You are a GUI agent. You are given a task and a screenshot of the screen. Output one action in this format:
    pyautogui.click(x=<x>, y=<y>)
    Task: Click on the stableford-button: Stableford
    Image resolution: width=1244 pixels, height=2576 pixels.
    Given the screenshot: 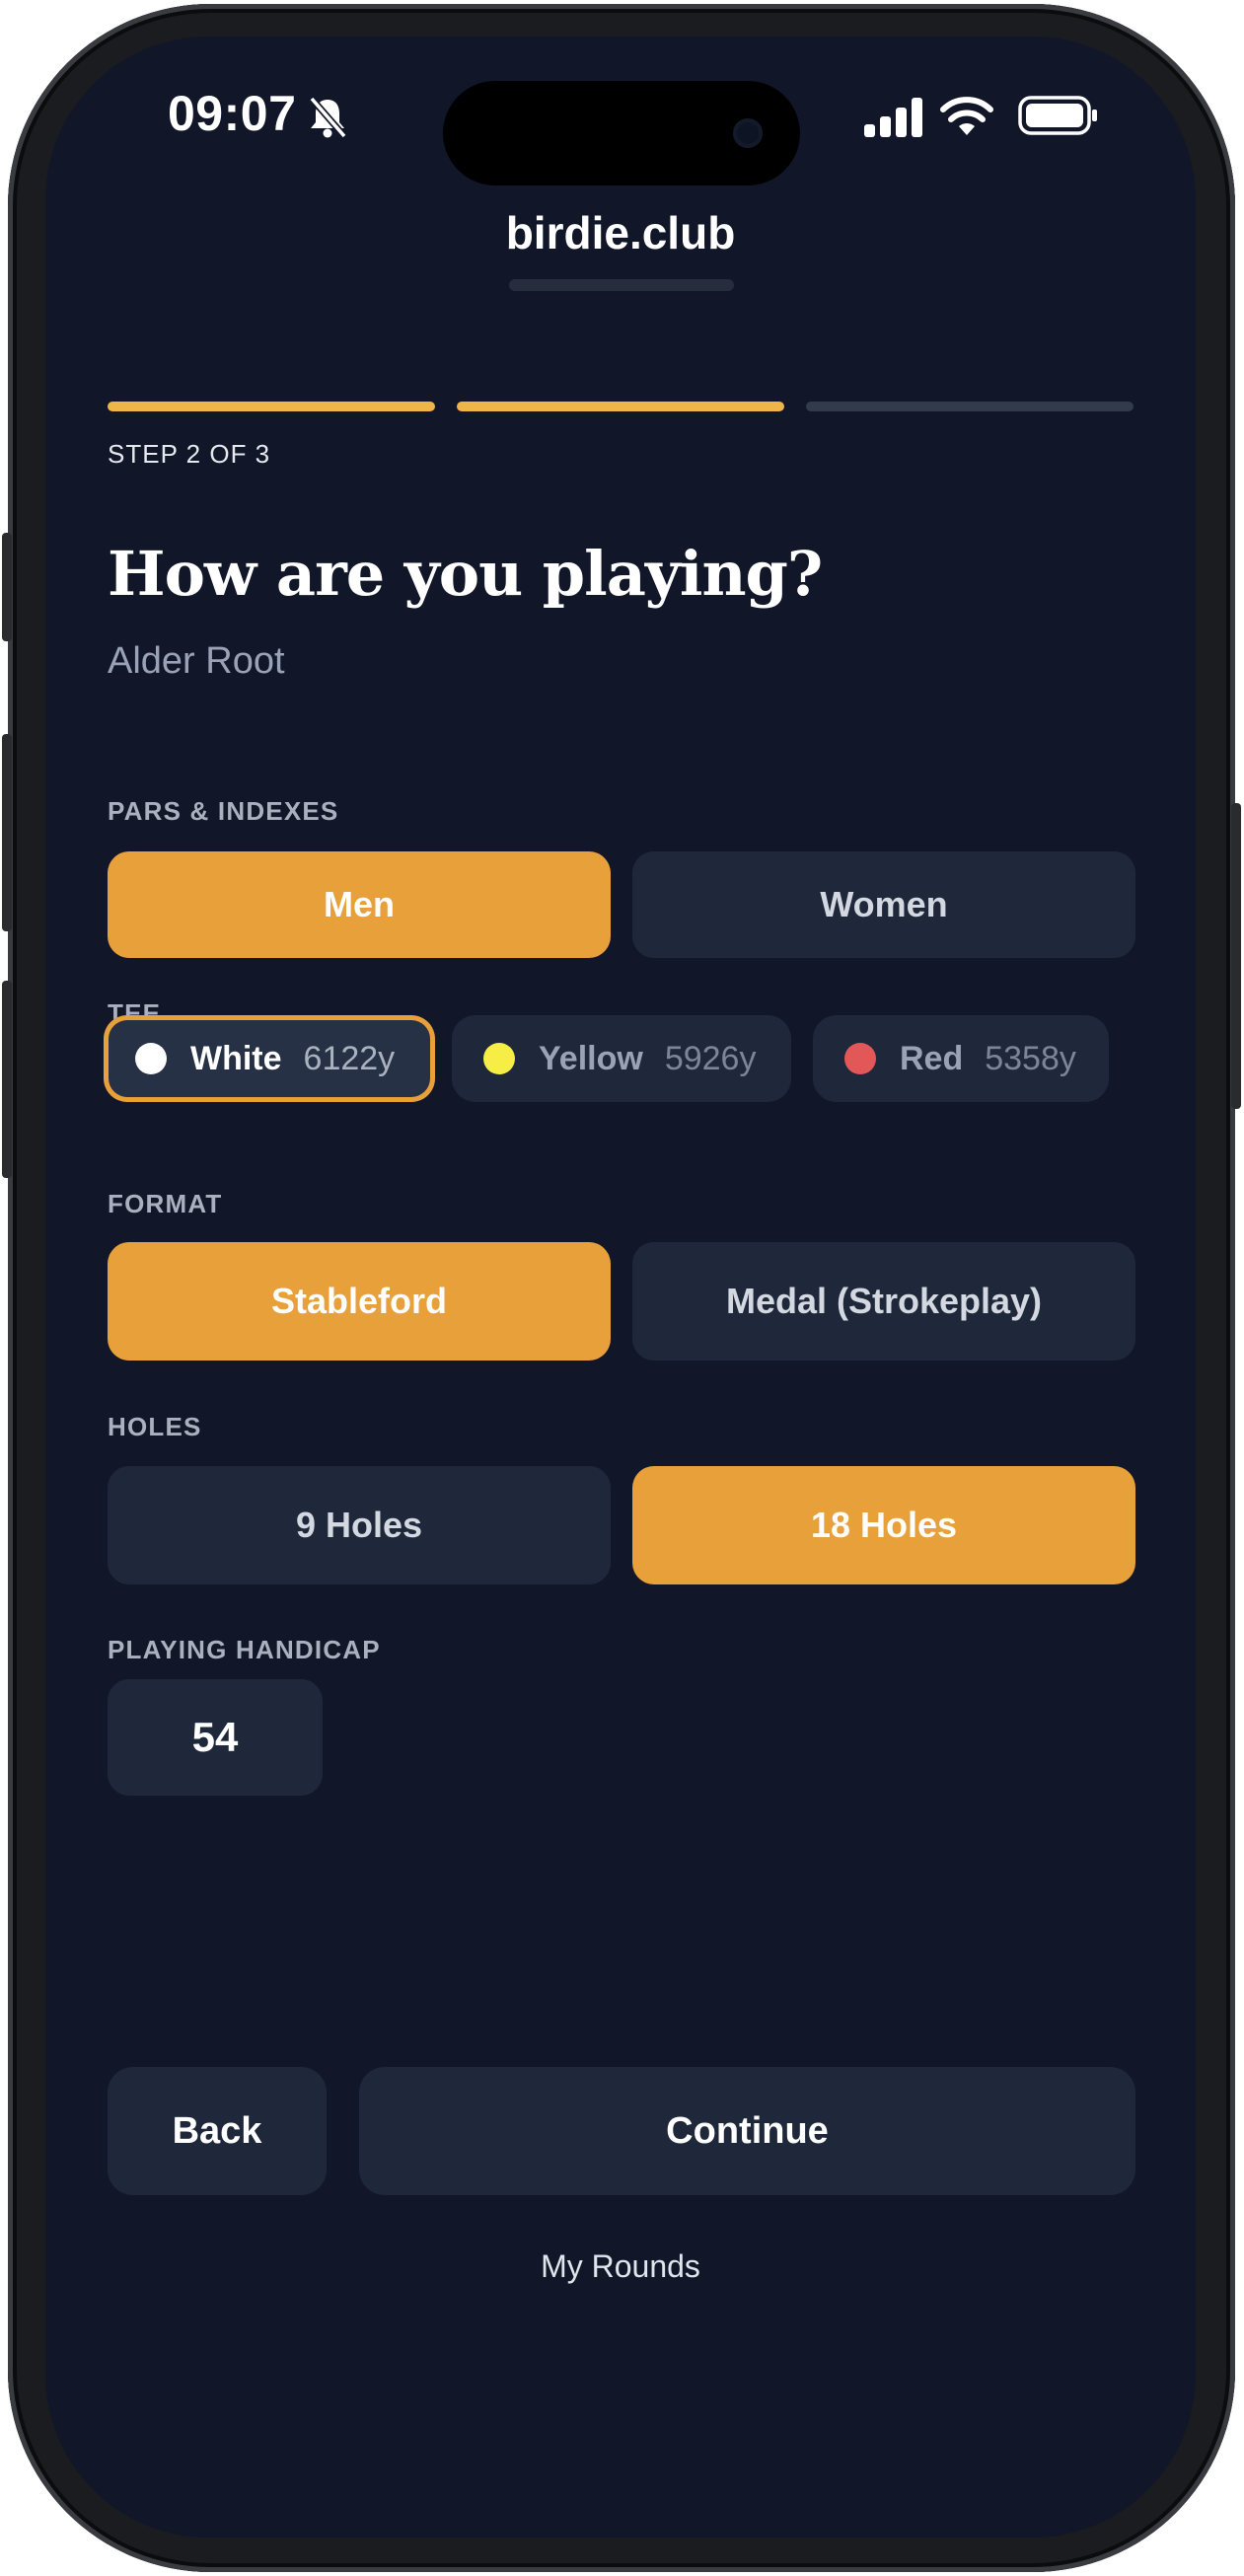 What is the action you would take?
    pyautogui.click(x=359, y=1301)
    